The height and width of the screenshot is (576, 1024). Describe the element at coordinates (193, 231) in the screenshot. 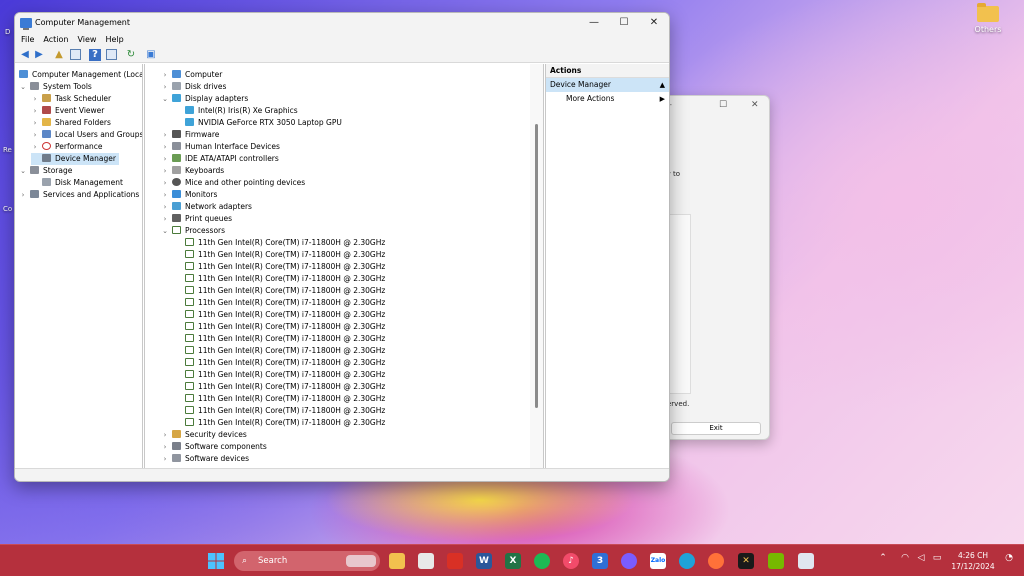

I see `device-category-processors: ⌄ Processors` at that location.